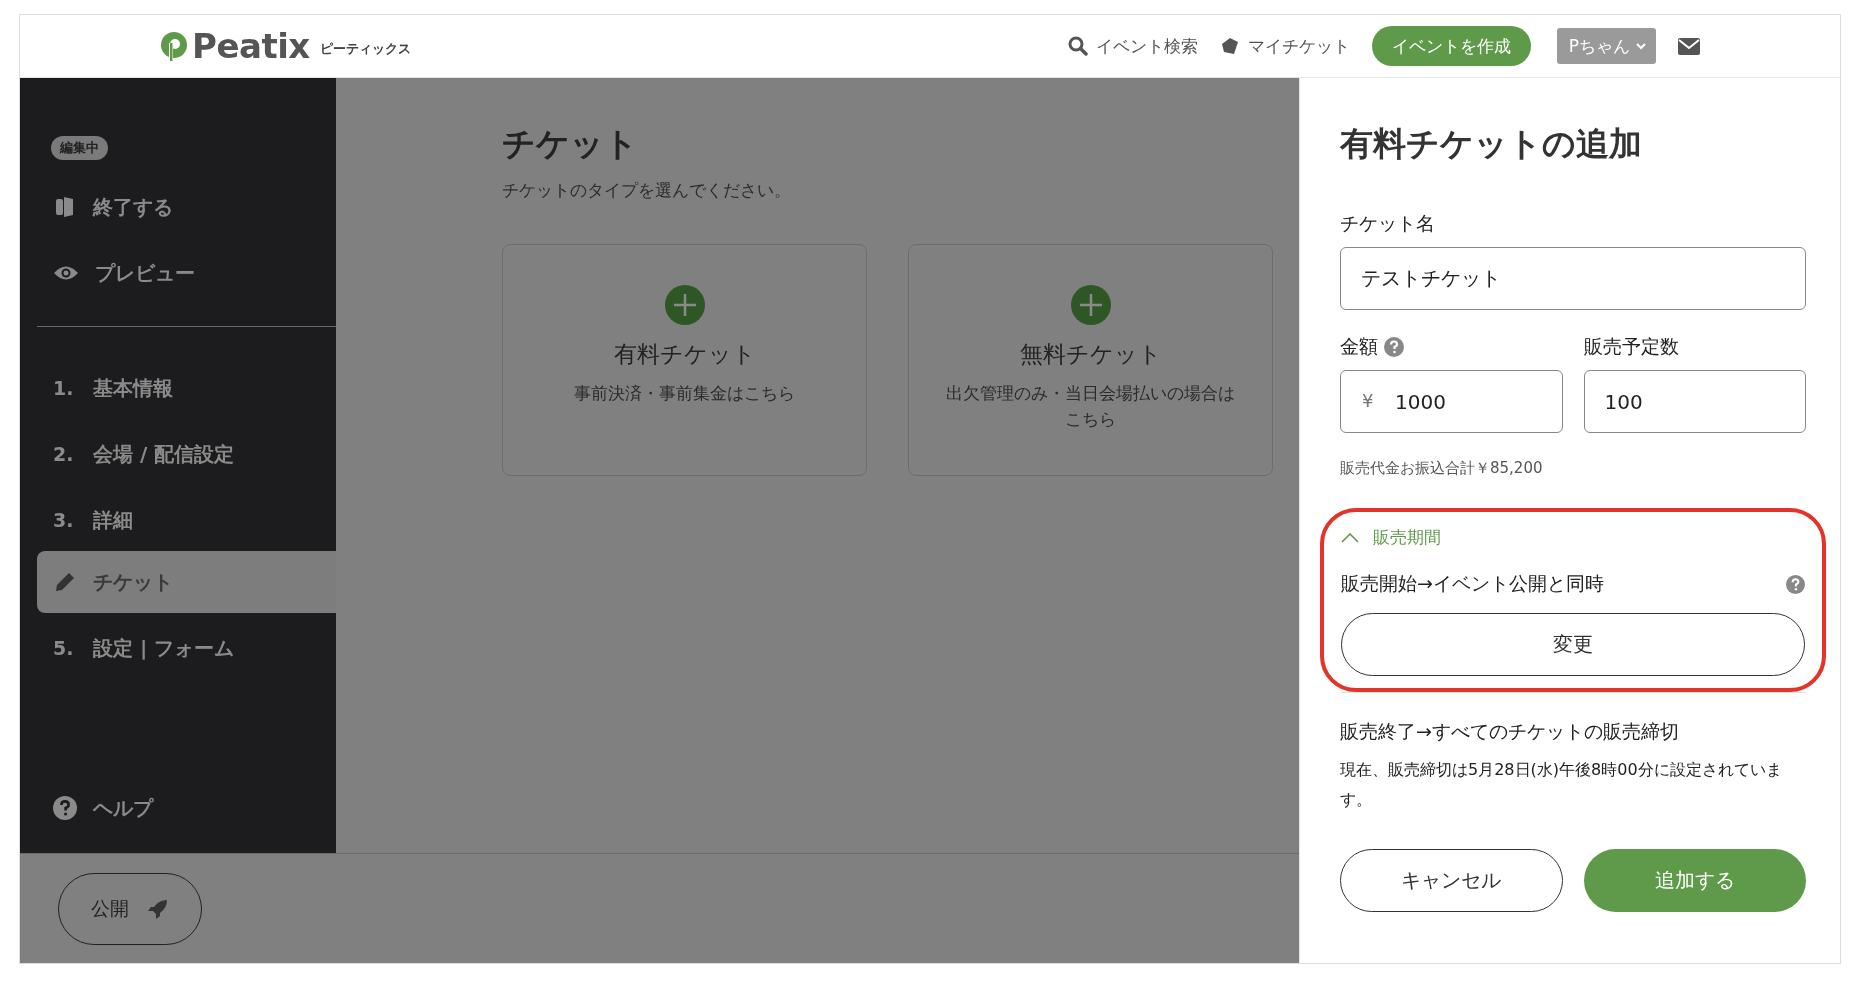  Describe the element at coordinates (1689, 46) in the screenshot. I see `mail-icon` at that location.